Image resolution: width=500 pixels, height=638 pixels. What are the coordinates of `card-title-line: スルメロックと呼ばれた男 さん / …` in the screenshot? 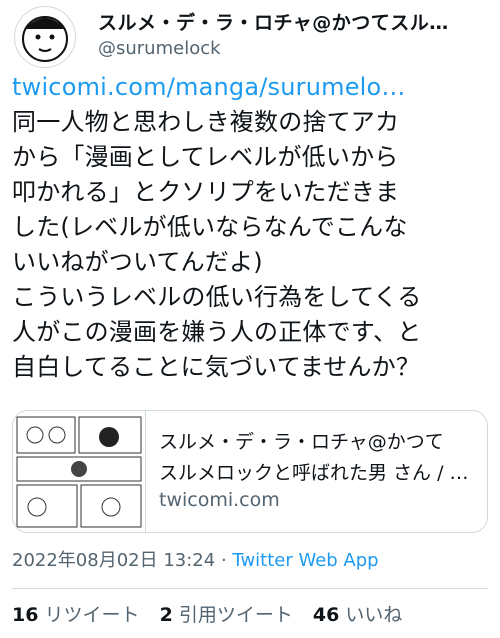 It's located at (314, 473).